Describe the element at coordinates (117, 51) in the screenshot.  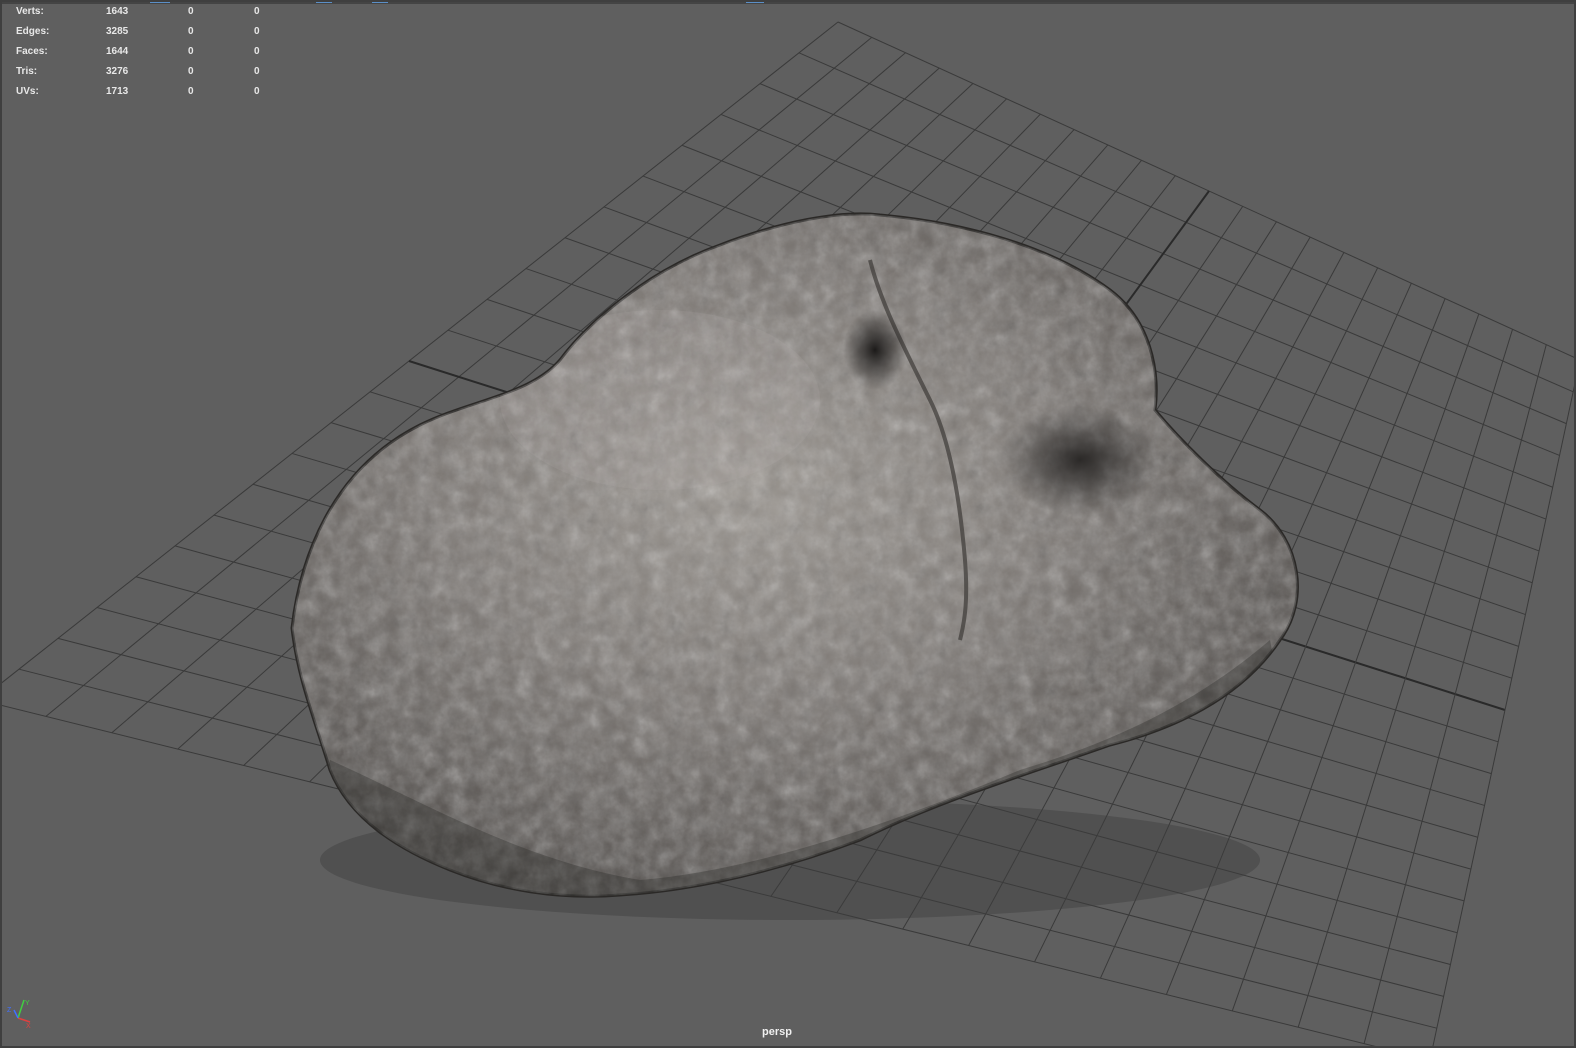
I see `hud-value: 1644` at that location.